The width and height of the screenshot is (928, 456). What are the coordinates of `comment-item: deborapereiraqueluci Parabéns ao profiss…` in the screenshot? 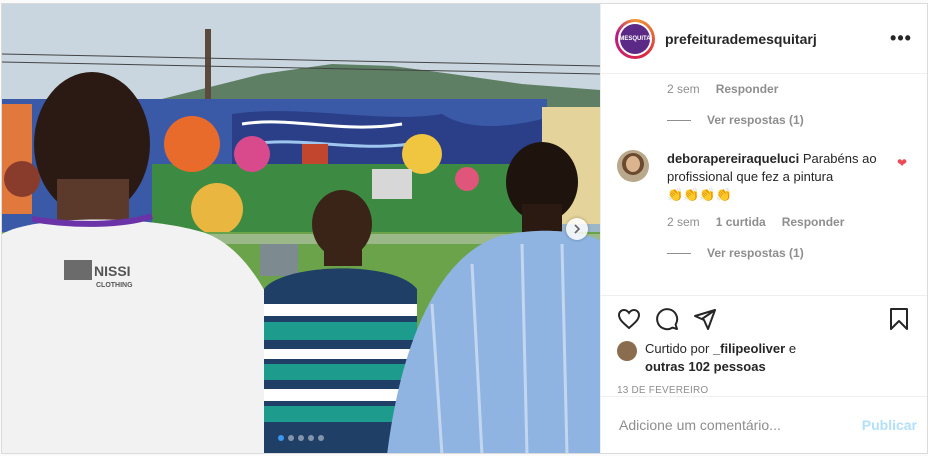 It's located at (764, 177).